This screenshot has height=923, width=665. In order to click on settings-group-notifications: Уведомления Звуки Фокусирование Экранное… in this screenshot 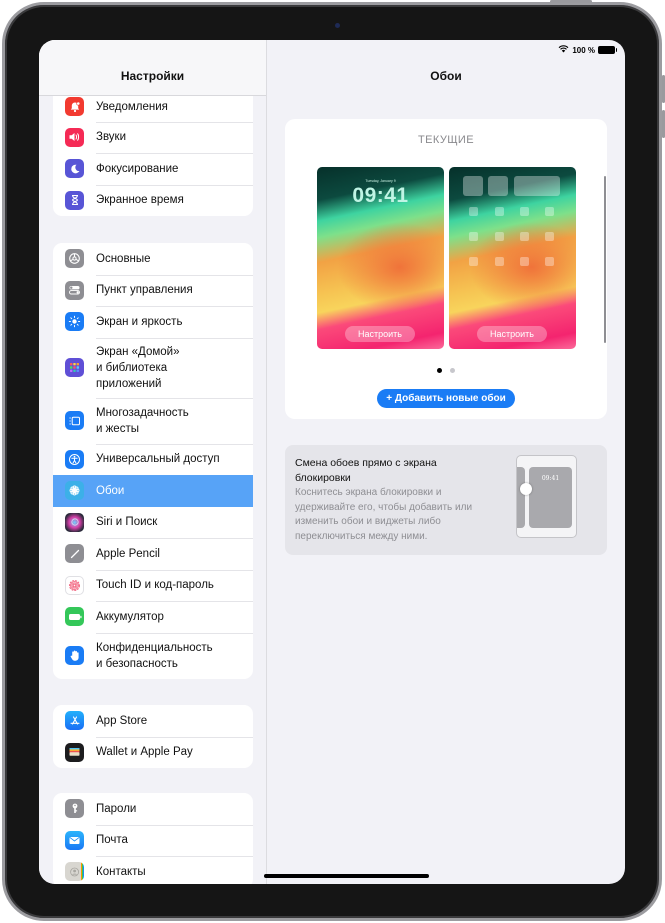, I will do `click(153, 153)`.